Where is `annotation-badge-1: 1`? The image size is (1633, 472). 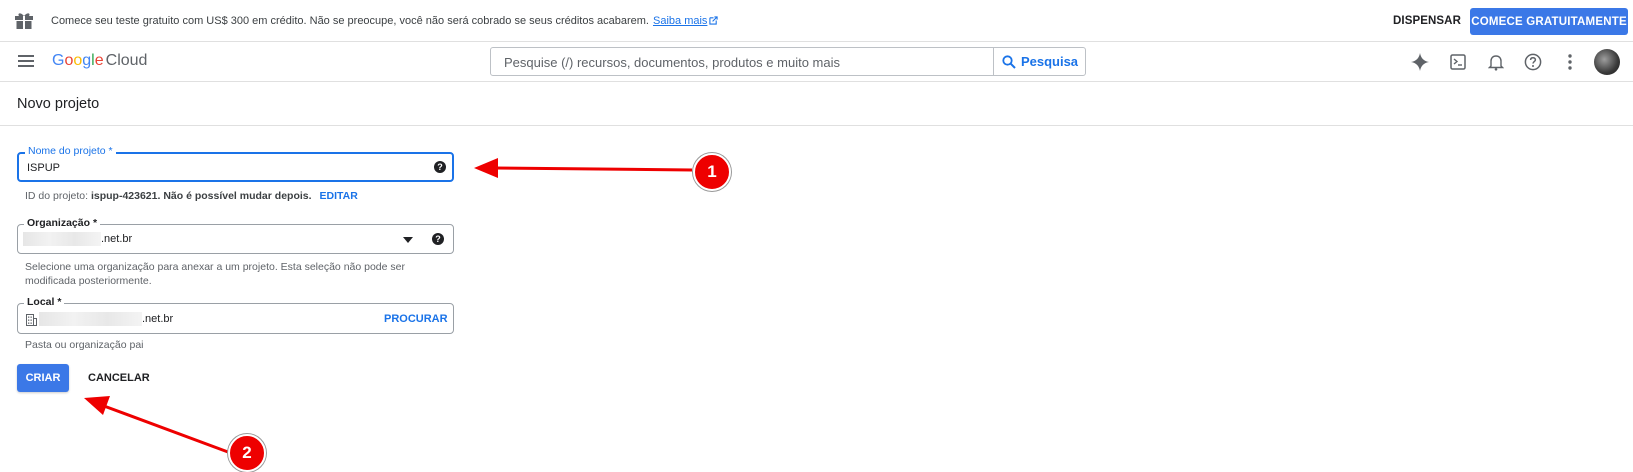
annotation-badge-1: 1 is located at coordinates (712, 172).